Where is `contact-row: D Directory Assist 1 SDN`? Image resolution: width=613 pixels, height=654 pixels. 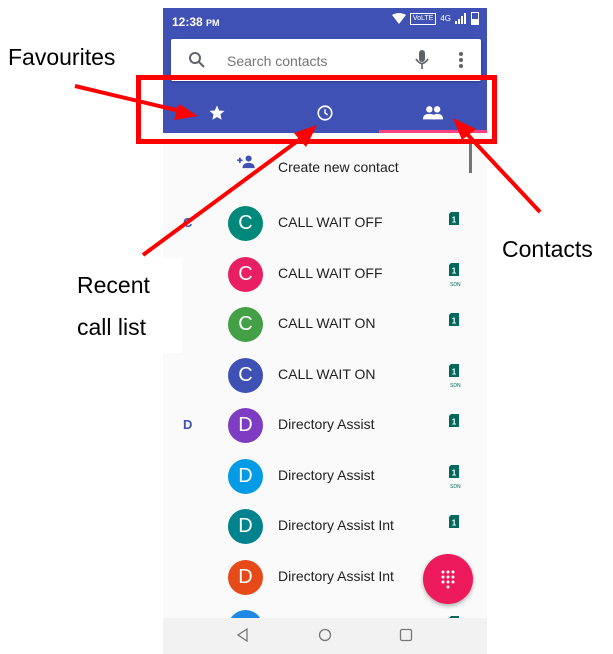
contact-row: D Directory Assist 1 SDN is located at coordinates (325, 476).